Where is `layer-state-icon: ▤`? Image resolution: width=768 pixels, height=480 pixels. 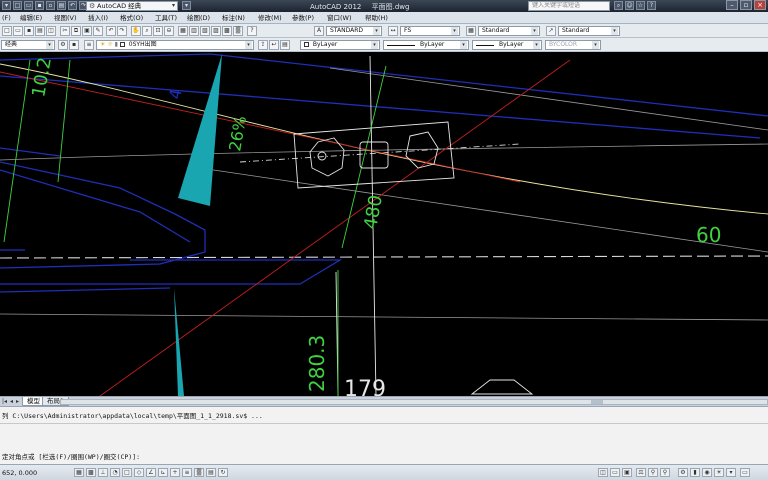 layer-state-icon: ▤ is located at coordinates (285, 45).